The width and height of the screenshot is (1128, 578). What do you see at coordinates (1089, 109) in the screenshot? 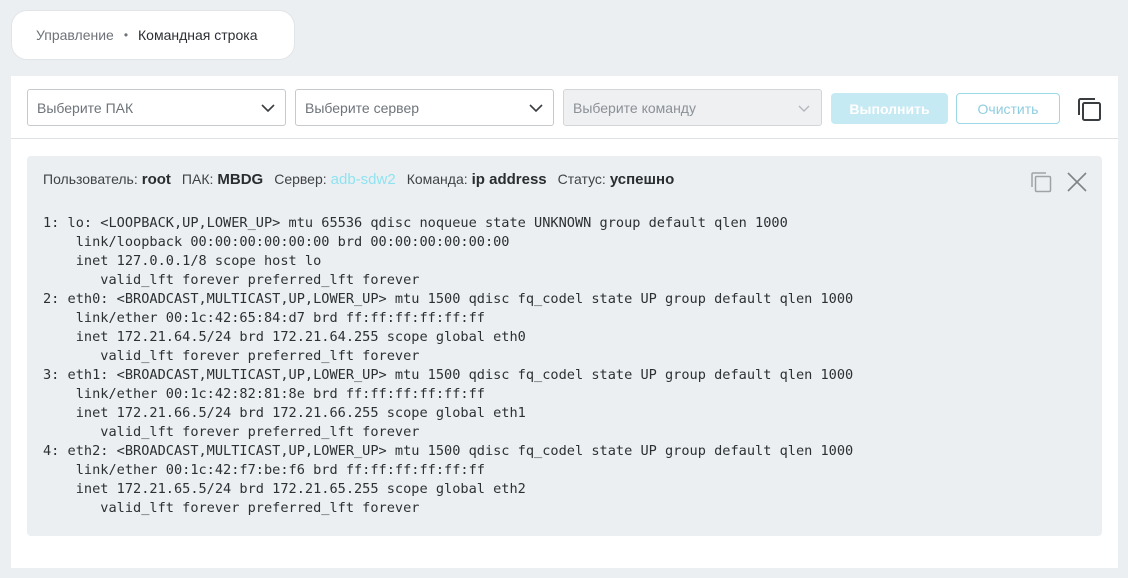
I see `copy-icon` at bounding box center [1089, 109].